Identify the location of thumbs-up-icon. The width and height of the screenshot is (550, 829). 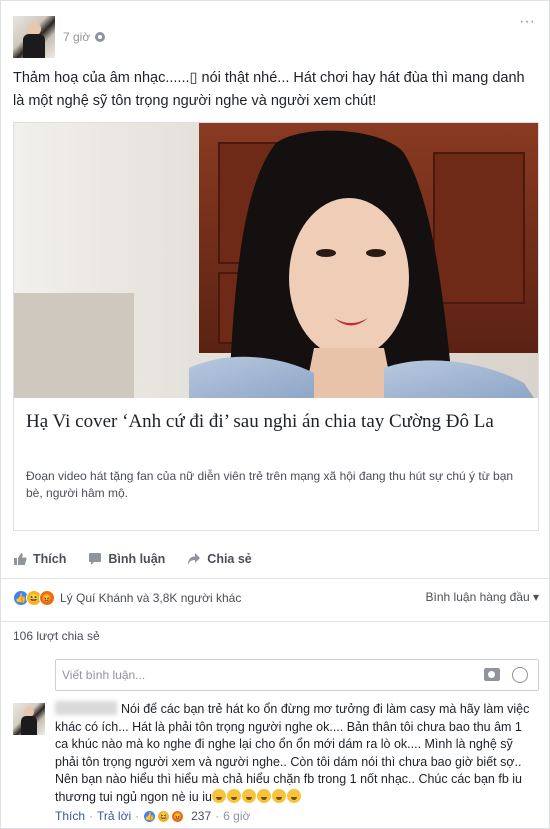
(20, 559).